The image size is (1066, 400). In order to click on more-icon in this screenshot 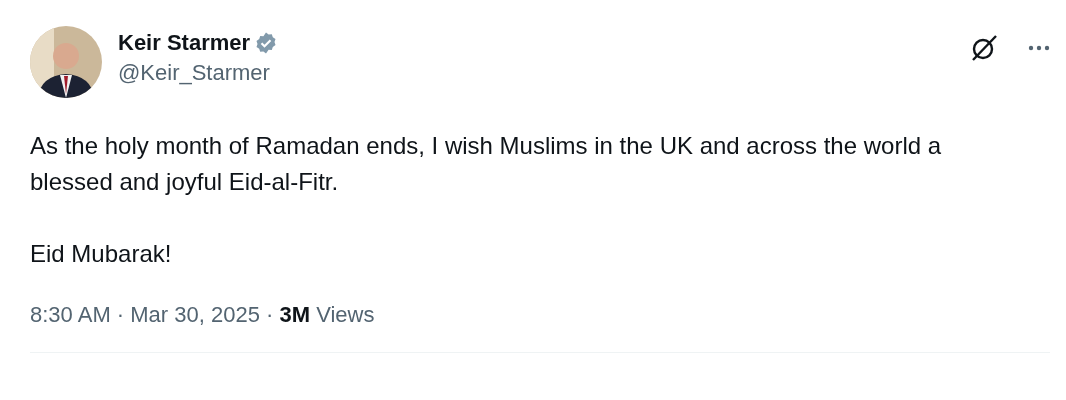, I will do `click(1039, 48)`.